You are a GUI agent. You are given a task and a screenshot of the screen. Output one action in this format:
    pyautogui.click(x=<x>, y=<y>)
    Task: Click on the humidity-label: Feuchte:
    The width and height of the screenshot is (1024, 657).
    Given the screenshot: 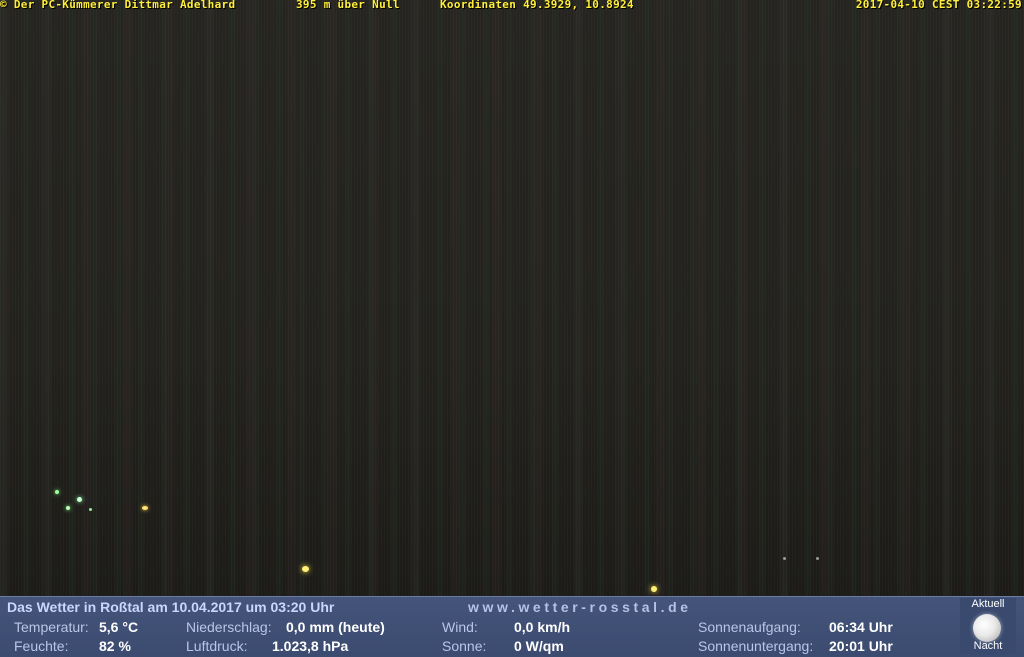 What is the action you would take?
    pyautogui.click(x=41, y=646)
    